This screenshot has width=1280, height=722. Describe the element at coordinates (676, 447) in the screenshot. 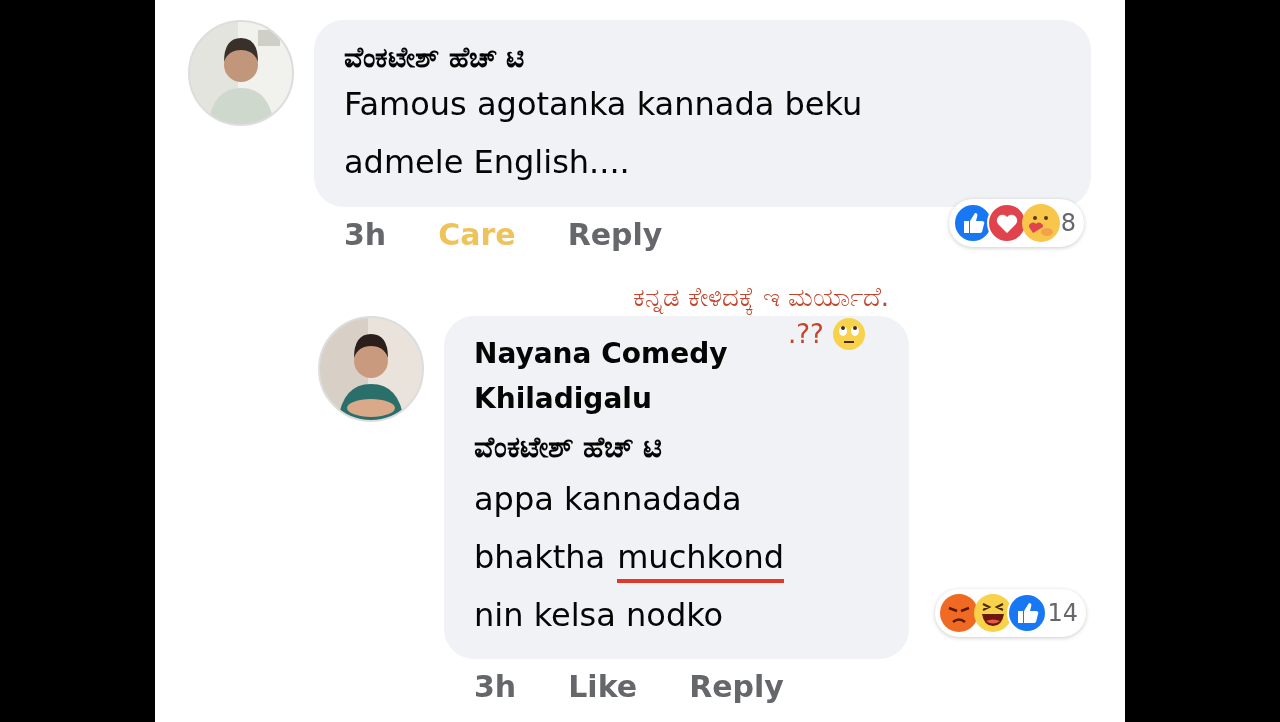

I see `mention-name: ವೆಂಕಟೇಶ್ ಹೆಚ್ ಟಿ` at that location.